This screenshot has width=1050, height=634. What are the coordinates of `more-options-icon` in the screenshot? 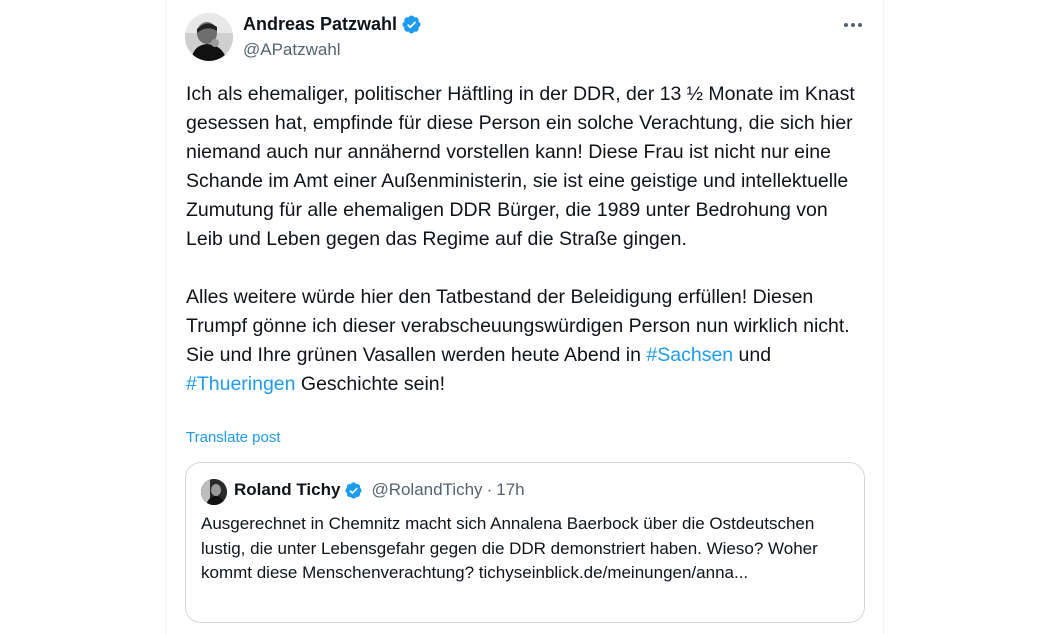 It's located at (853, 25).